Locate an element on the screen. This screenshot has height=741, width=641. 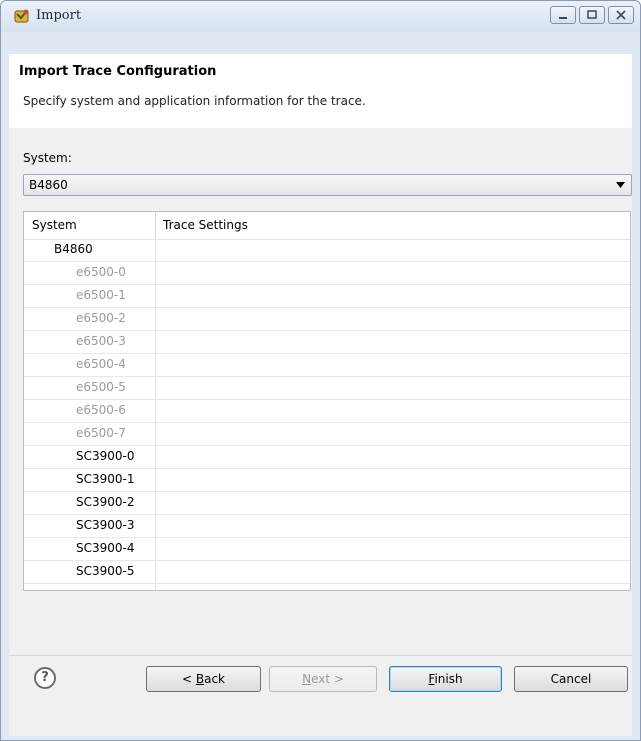
column-header-system: System is located at coordinates (54, 225).